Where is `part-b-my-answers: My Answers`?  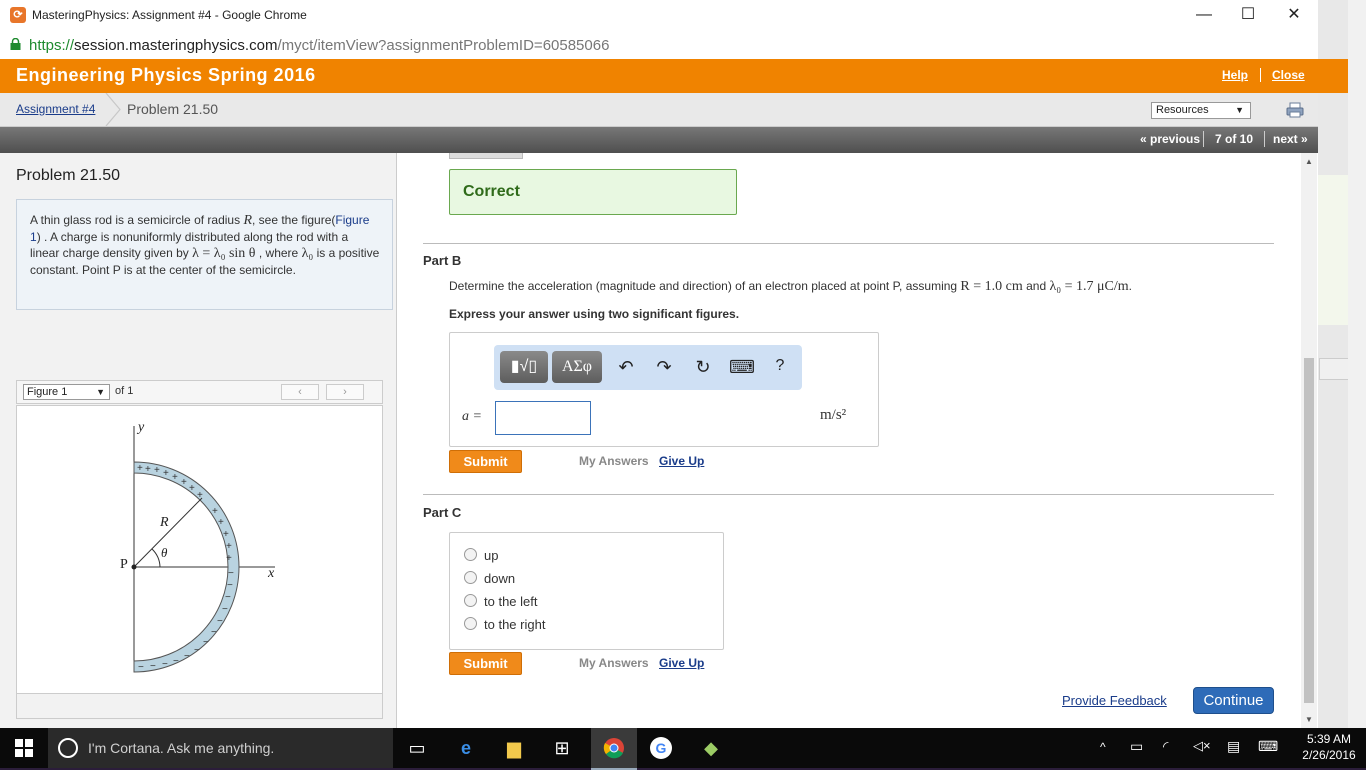
part-b-my-answers: My Answers is located at coordinates (614, 461).